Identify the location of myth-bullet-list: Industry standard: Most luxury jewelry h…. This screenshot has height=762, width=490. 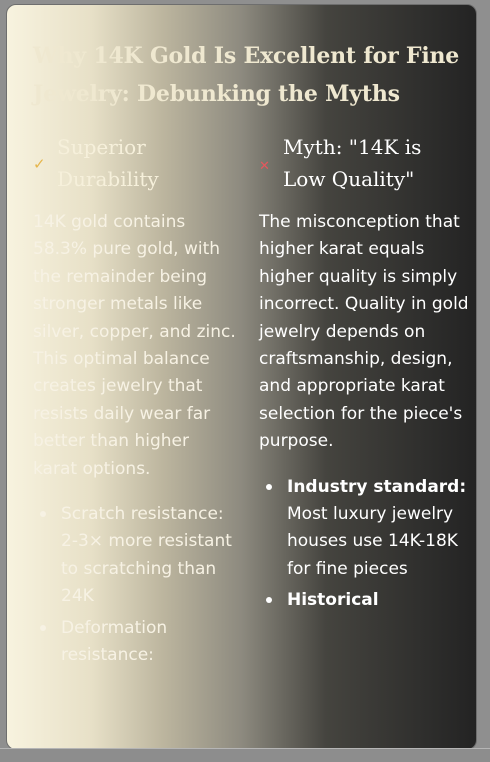
(364, 544).